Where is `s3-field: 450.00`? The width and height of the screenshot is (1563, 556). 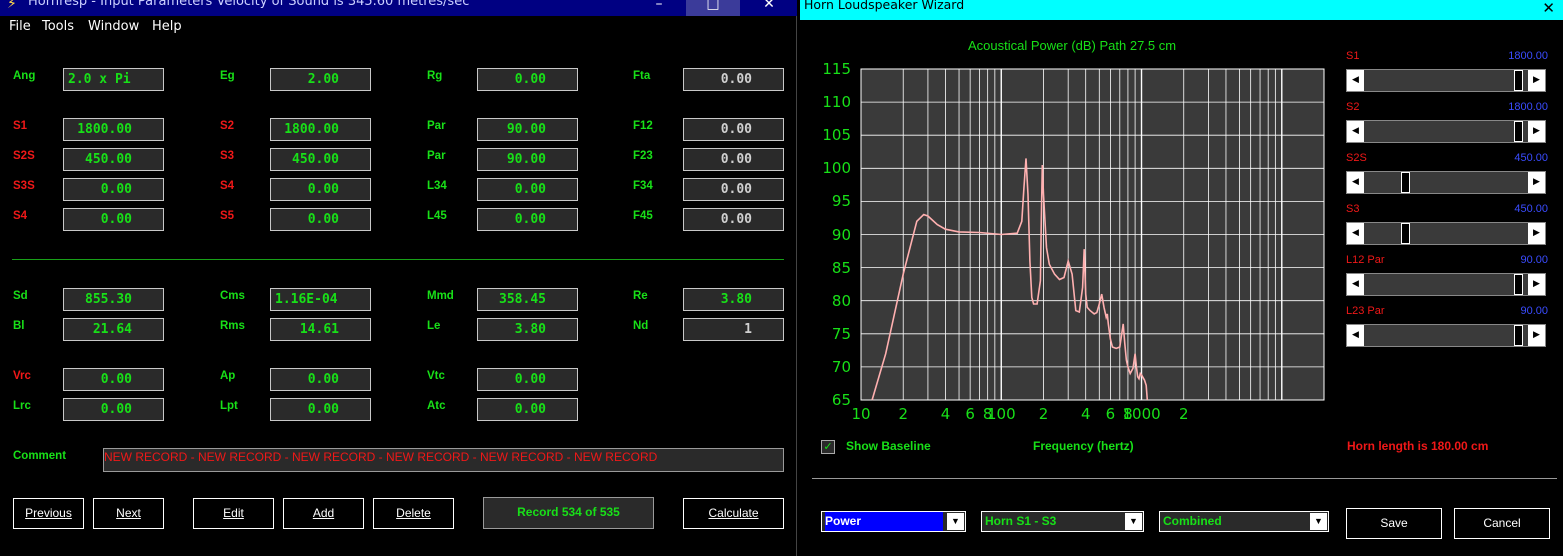
s3-field: 450.00 is located at coordinates (320, 159).